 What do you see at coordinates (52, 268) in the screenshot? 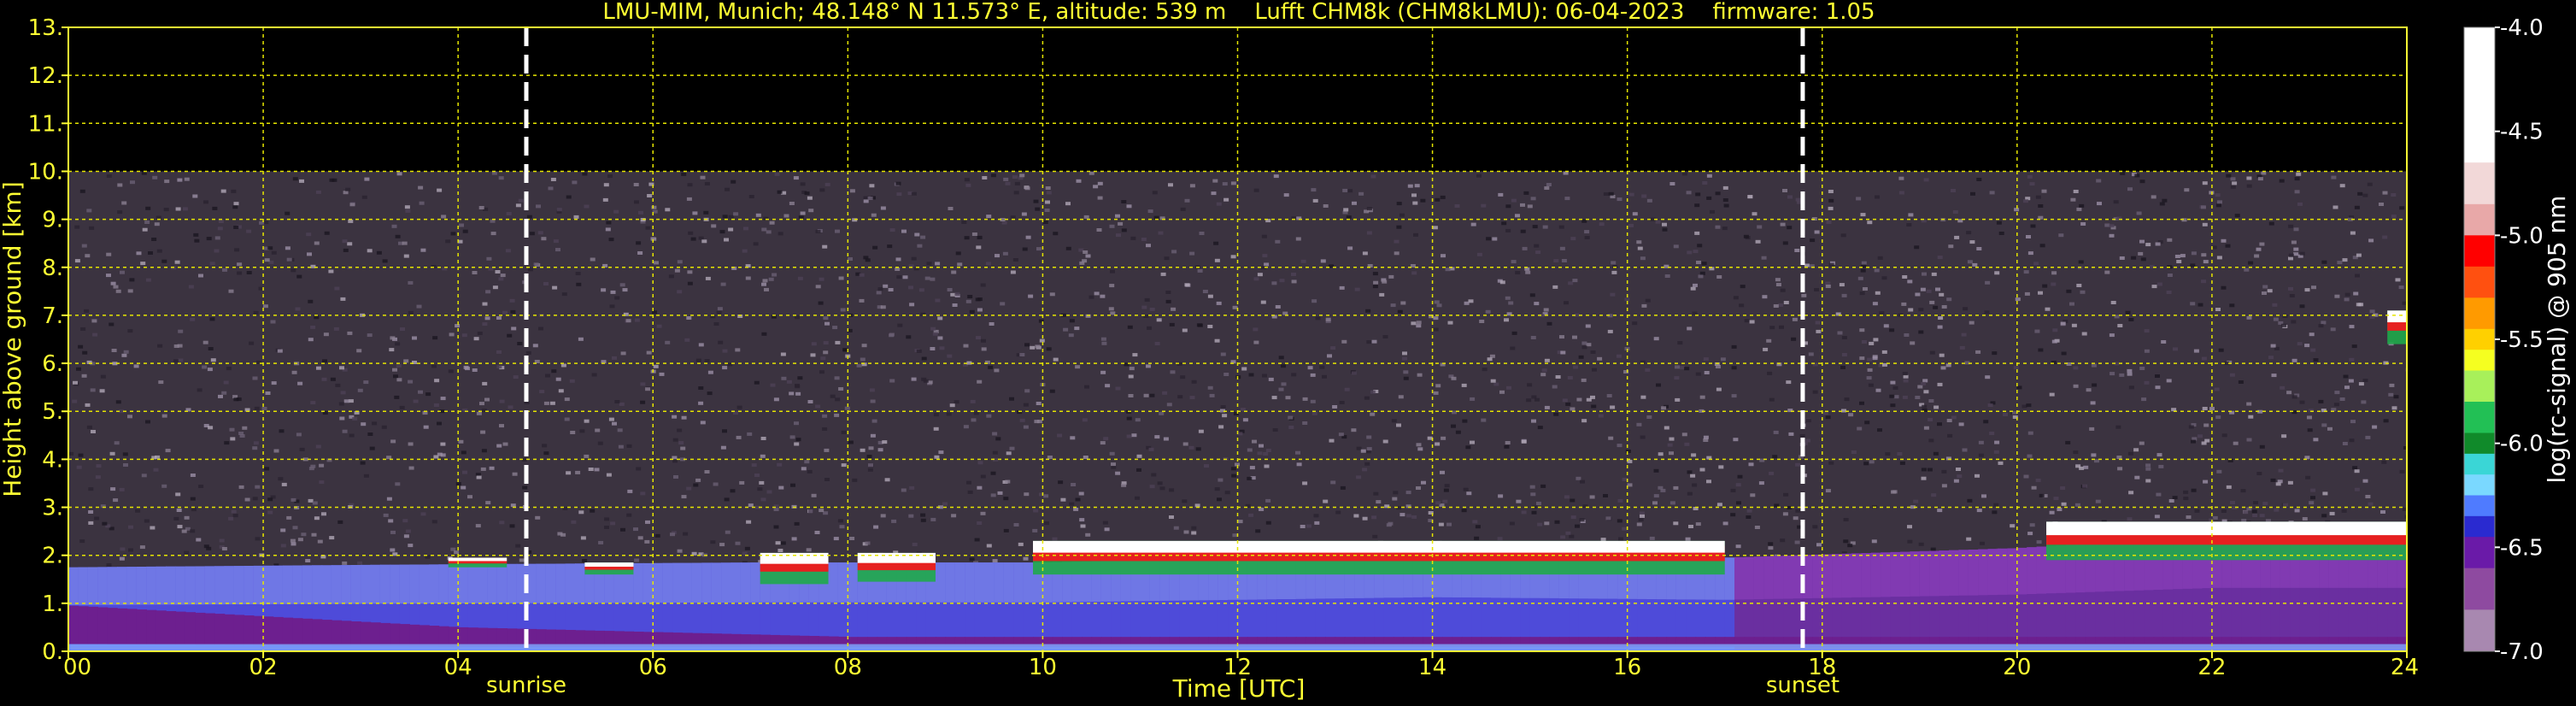
I see `y-tick-label: 8.` at bounding box center [52, 268].